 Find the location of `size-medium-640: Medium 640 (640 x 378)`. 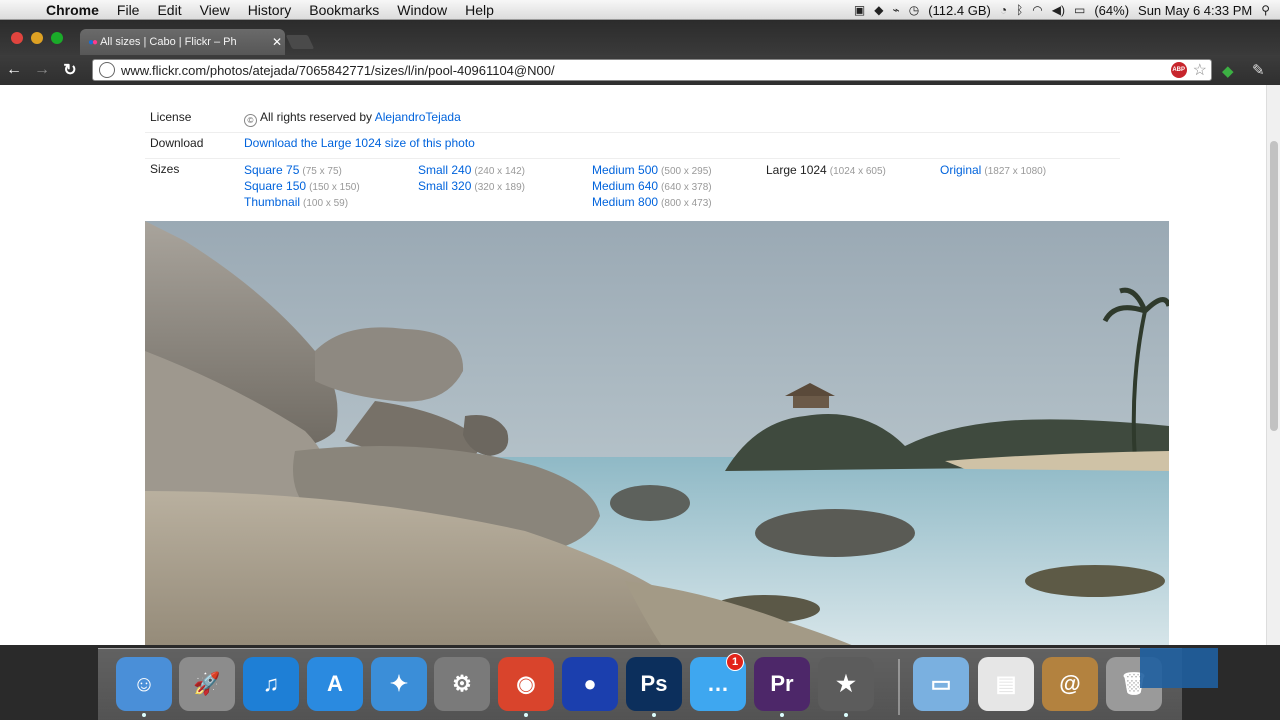

size-medium-640: Medium 640 (640 x 378) is located at coordinates (679, 186).